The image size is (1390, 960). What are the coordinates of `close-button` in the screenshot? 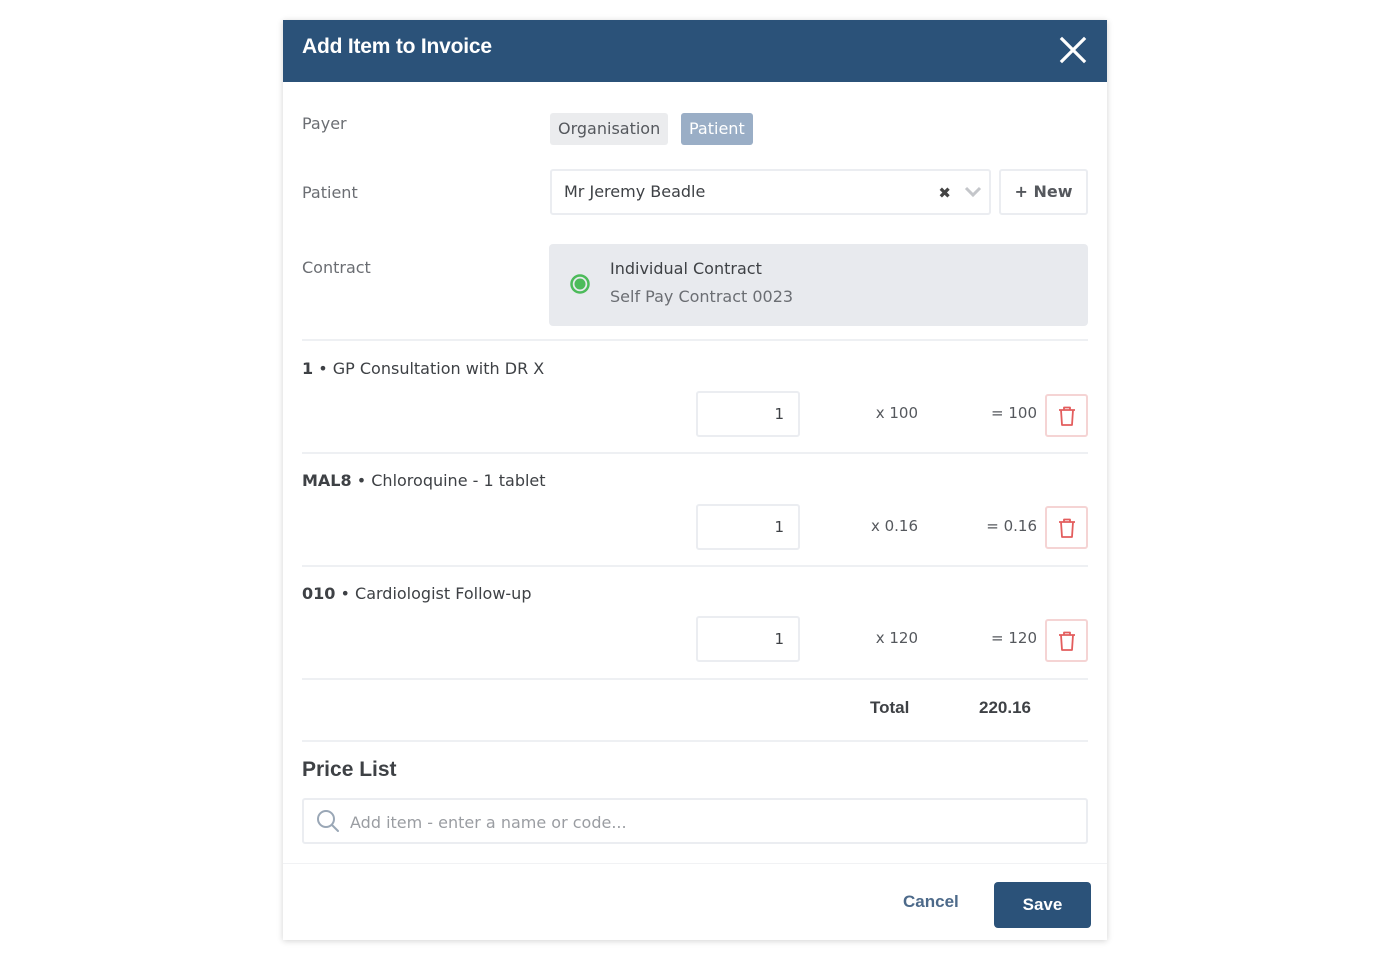 It's located at (1073, 50).